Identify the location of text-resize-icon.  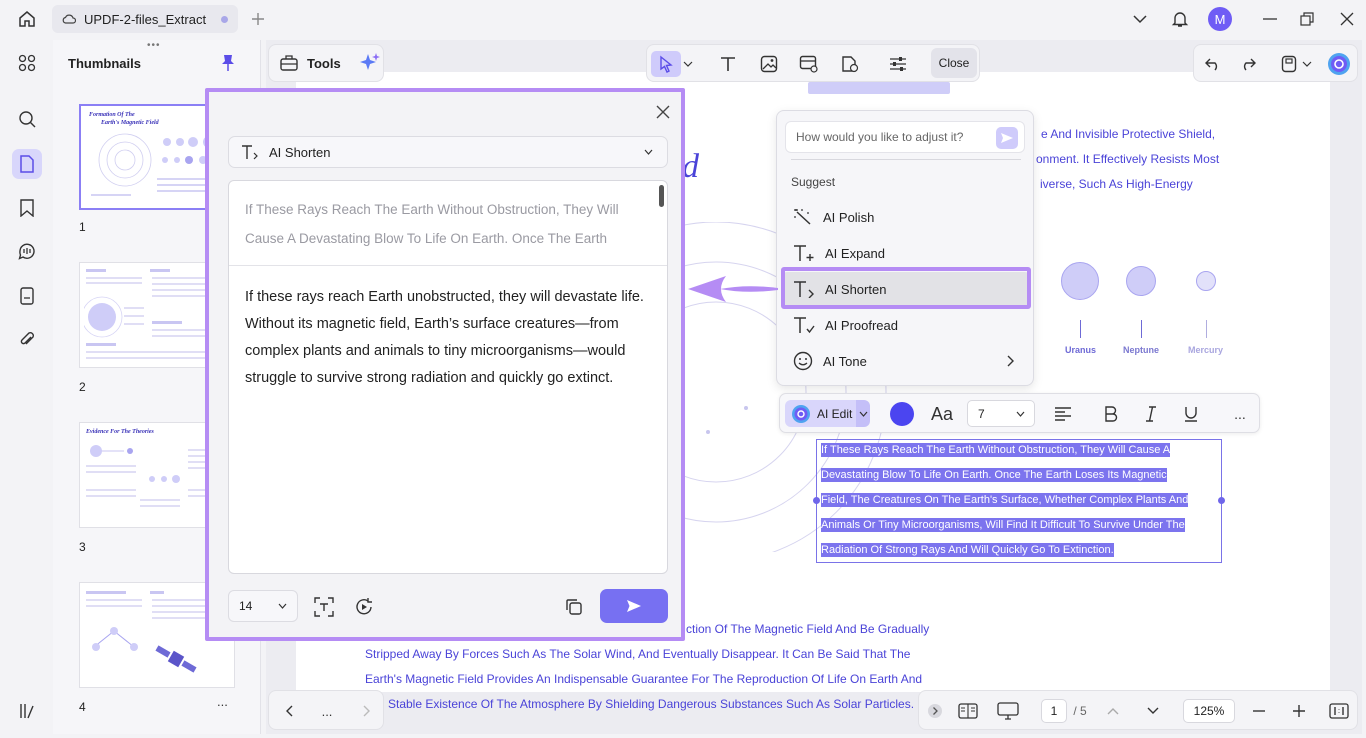
(324, 607).